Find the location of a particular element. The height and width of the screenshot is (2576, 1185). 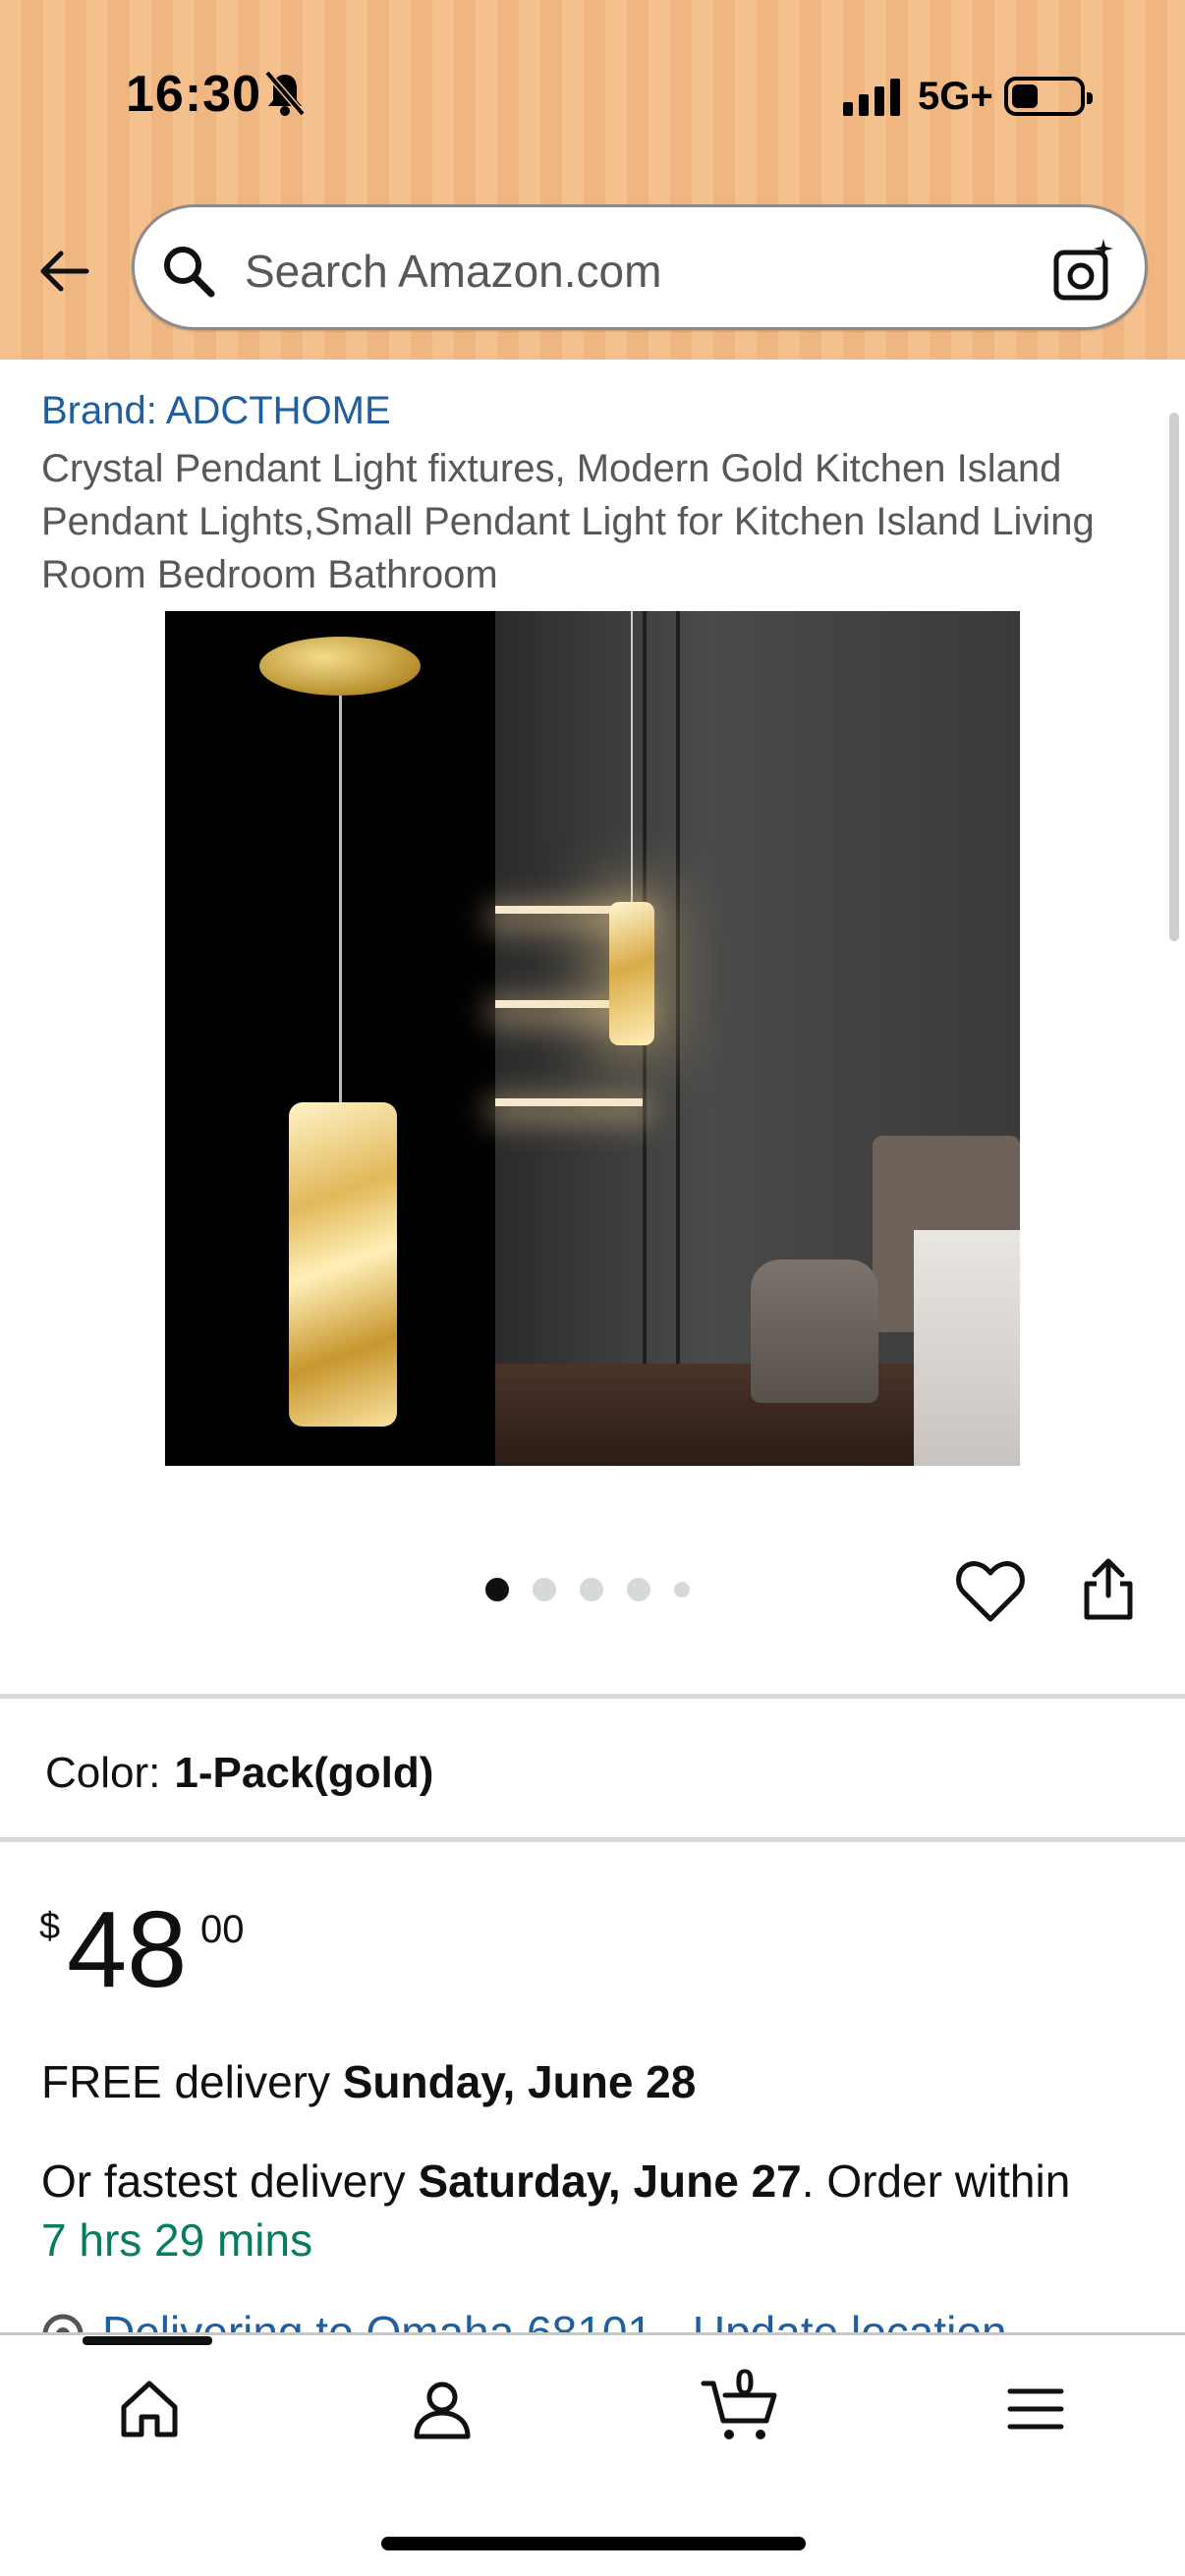

scrollbar is located at coordinates (1174, 677).